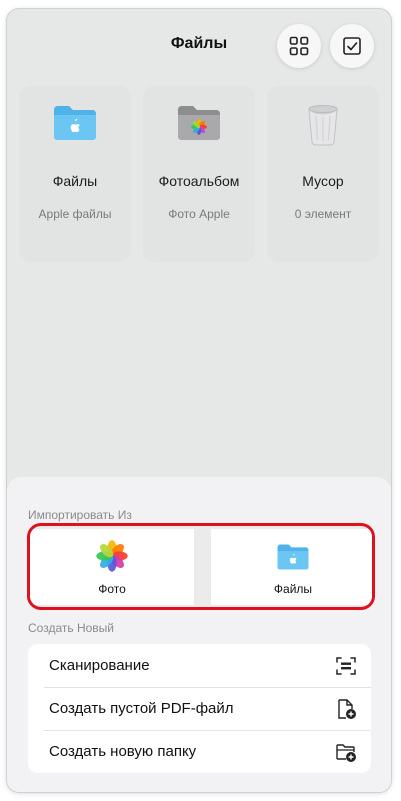 The width and height of the screenshot is (401, 801). Describe the element at coordinates (112, 589) in the screenshot. I see `import-photos-label: Фото` at that location.